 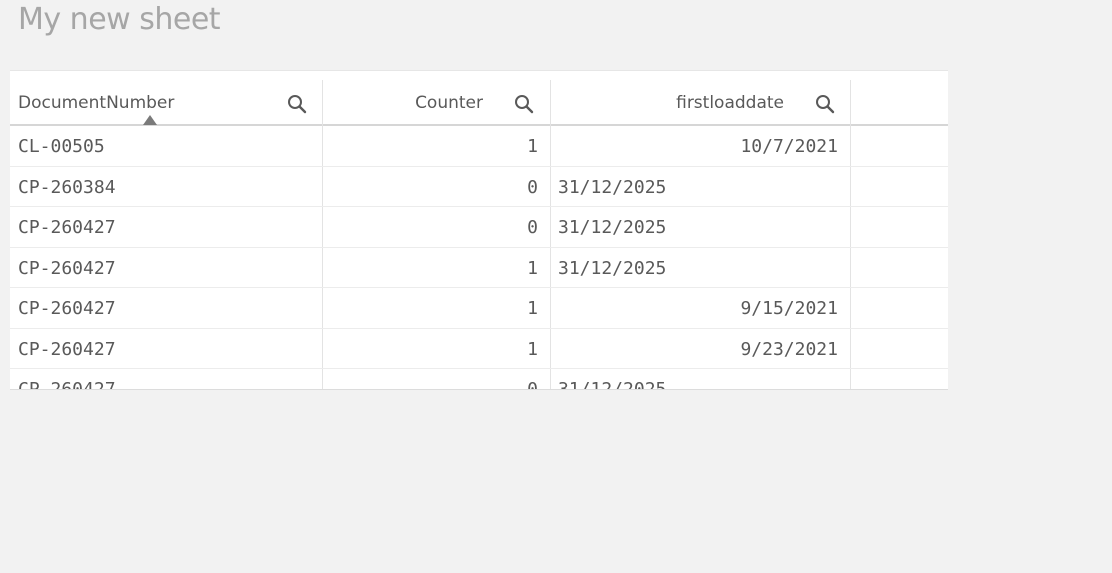 I want to click on cell-firstloaddate: 9/15/2021, so click(x=698, y=308).